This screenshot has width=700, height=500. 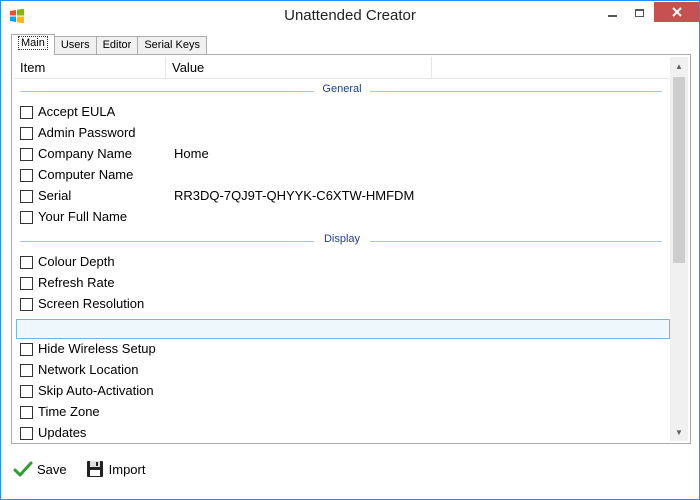 What do you see at coordinates (342, 175) in the screenshot?
I see `list-item-computer-name: Computer Name` at bounding box center [342, 175].